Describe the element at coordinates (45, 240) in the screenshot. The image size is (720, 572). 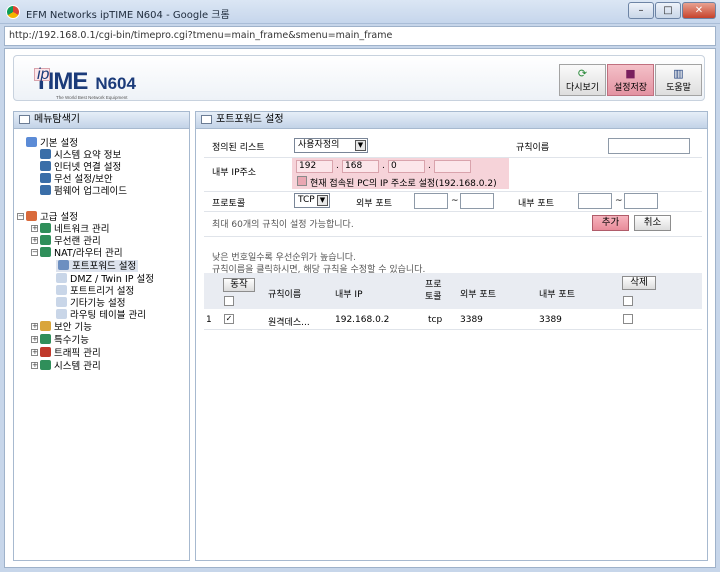
I see `wireless-icon` at that location.